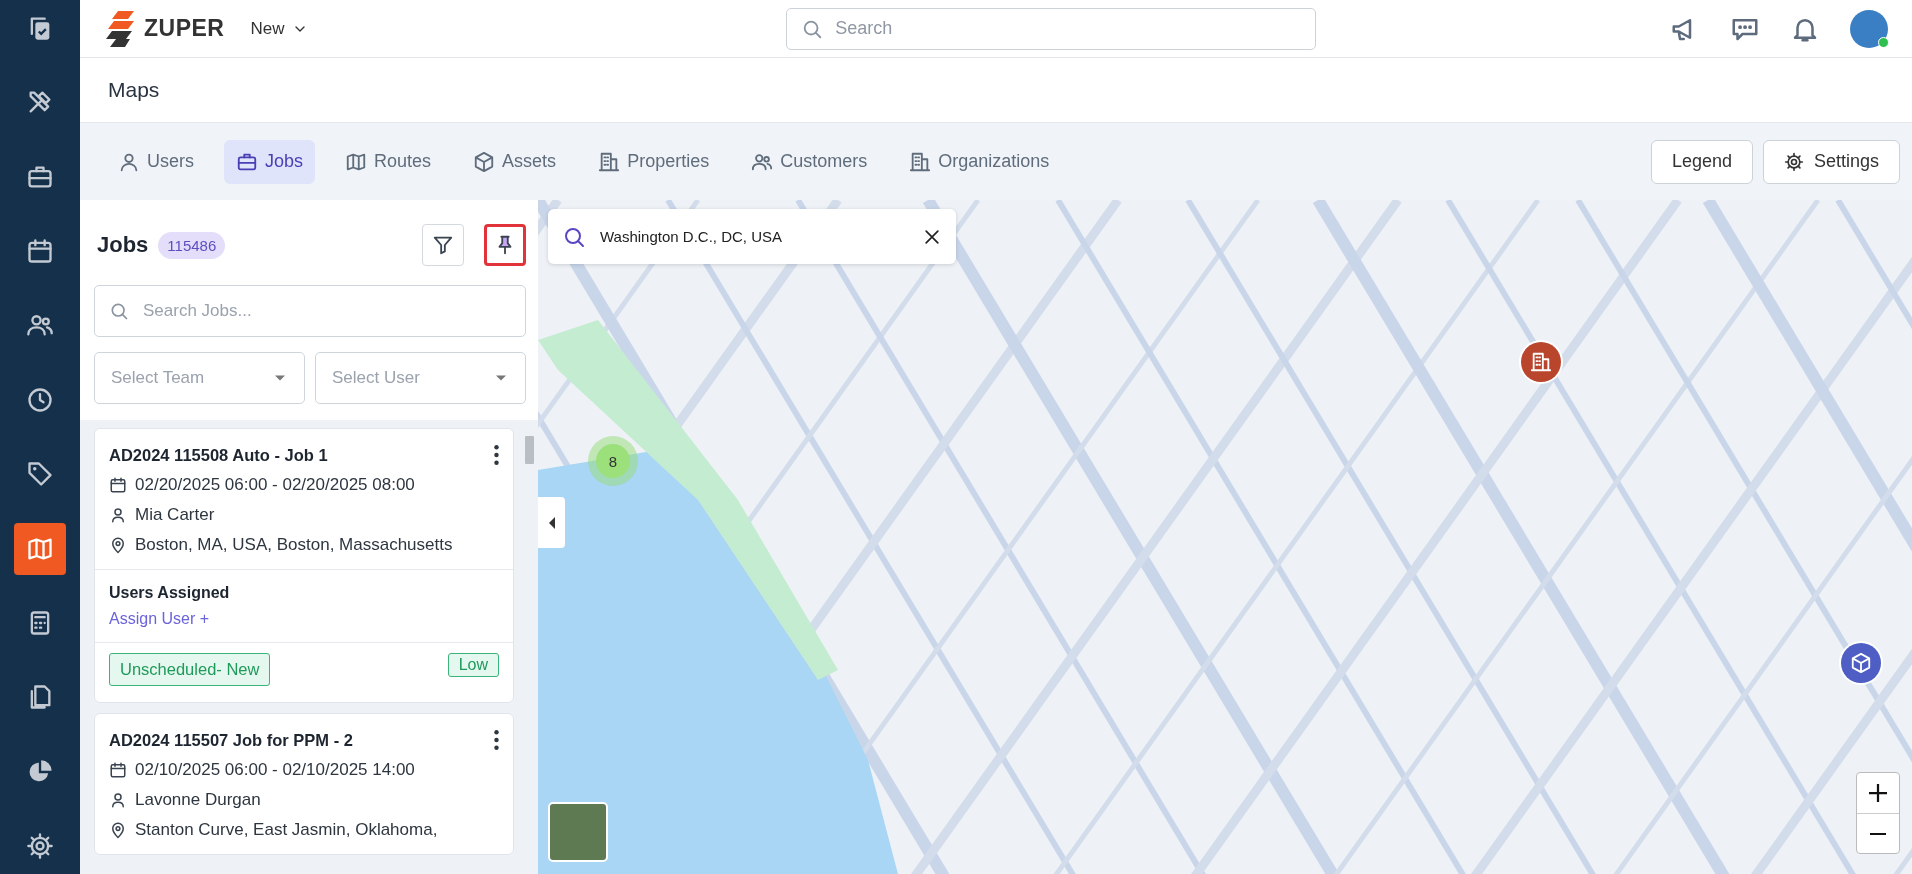 Image resolution: width=1912 pixels, height=874 pixels. I want to click on user-select: Select User, so click(420, 378).